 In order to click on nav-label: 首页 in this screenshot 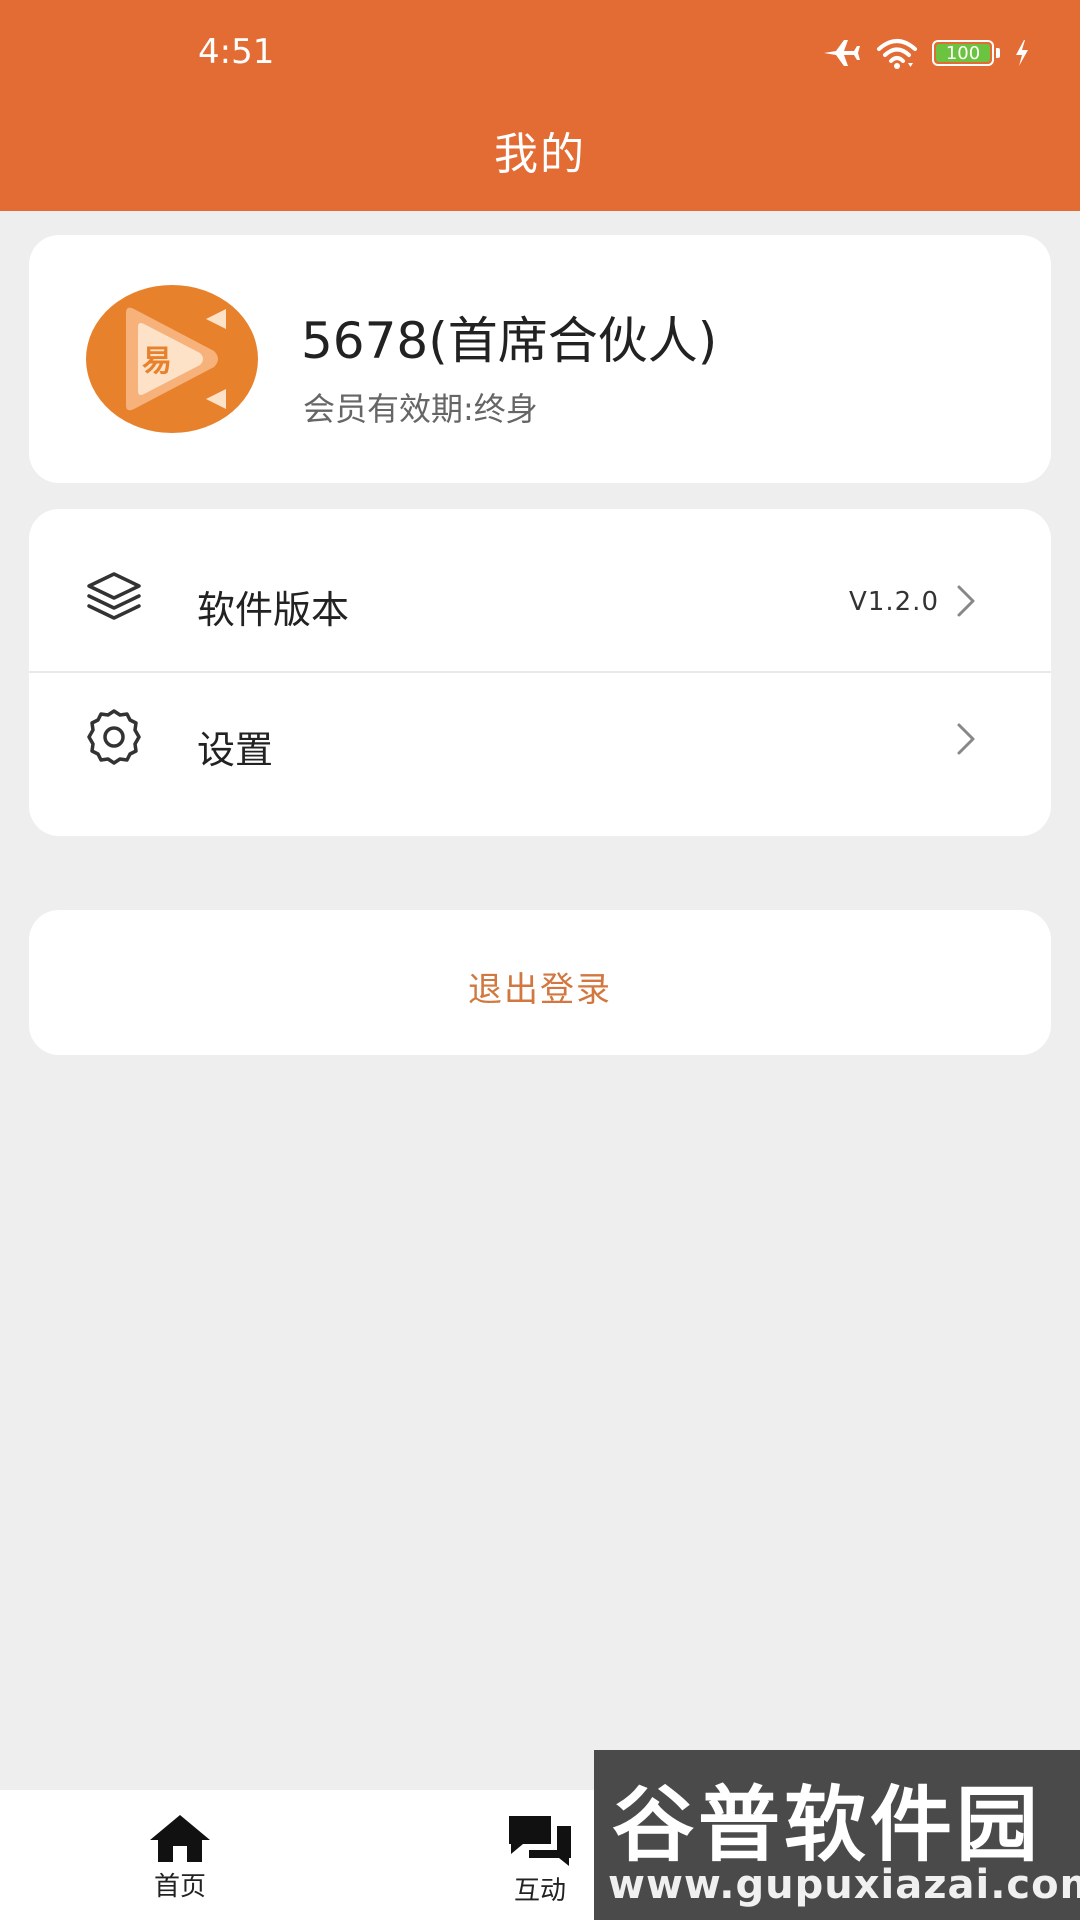, I will do `click(179, 1887)`.